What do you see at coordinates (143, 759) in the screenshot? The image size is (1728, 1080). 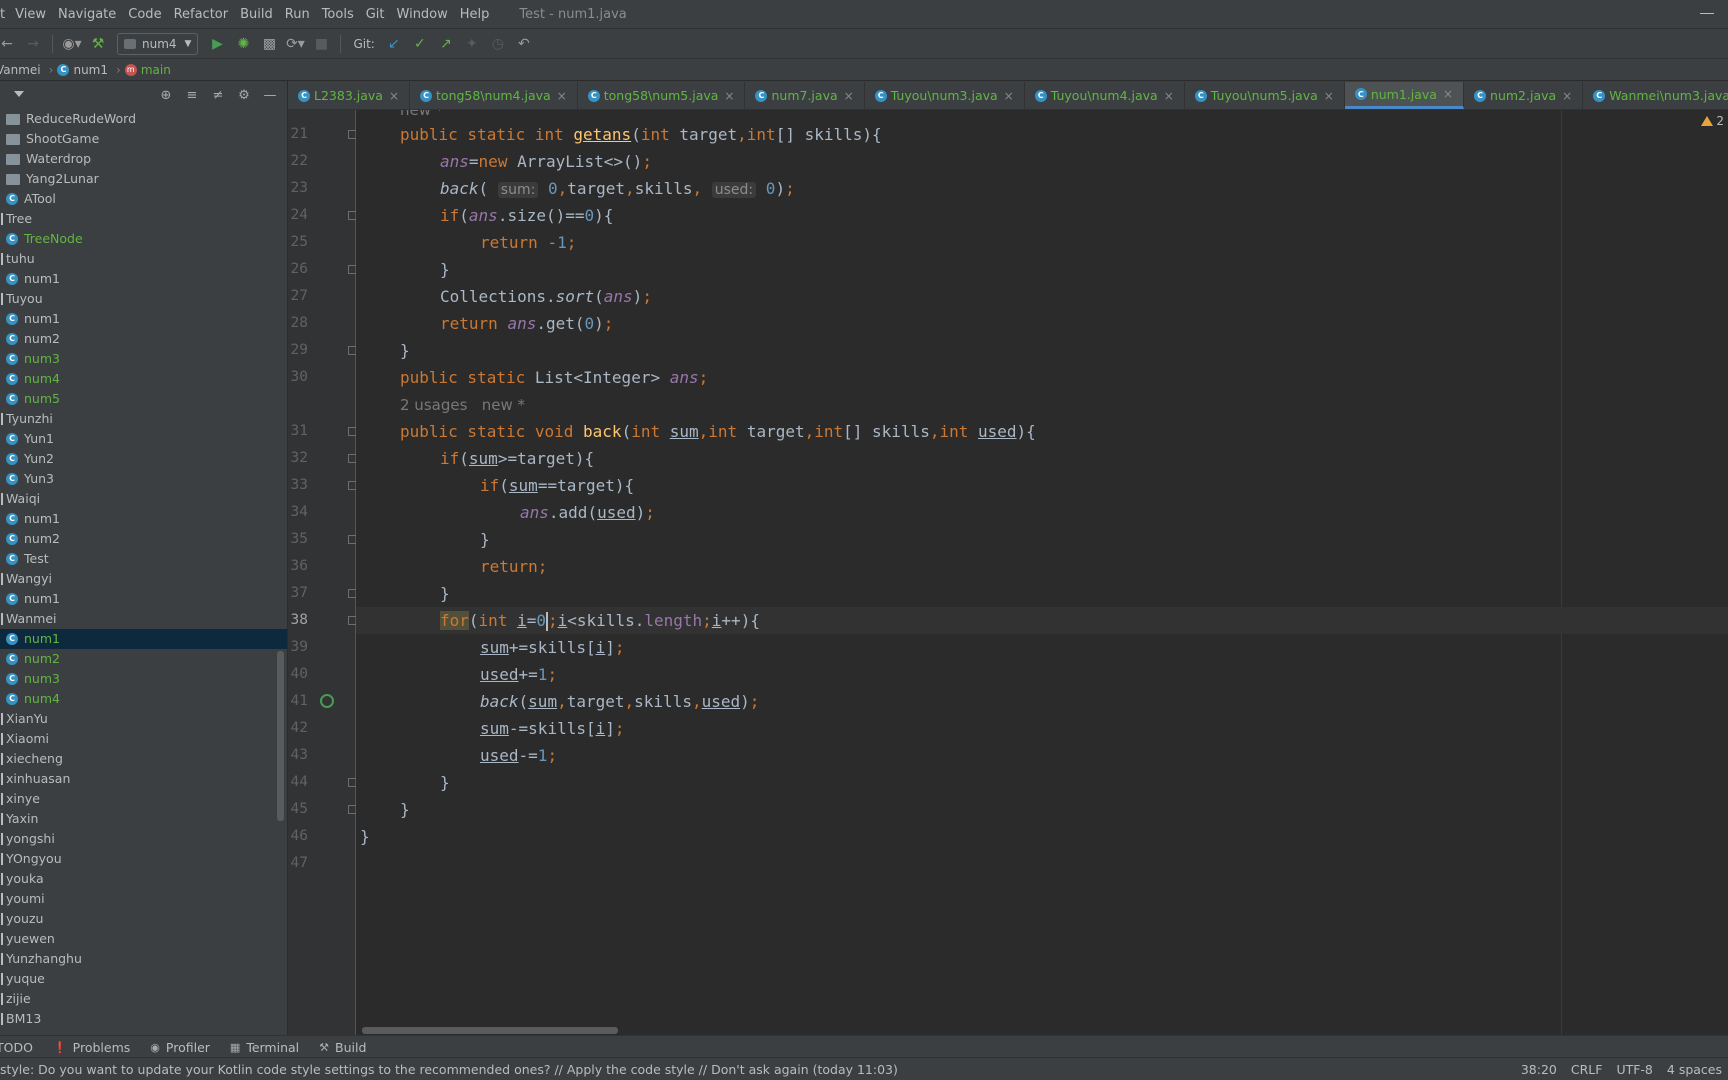 I see `tree-item: xiecheng` at bounding box center [143, 759].